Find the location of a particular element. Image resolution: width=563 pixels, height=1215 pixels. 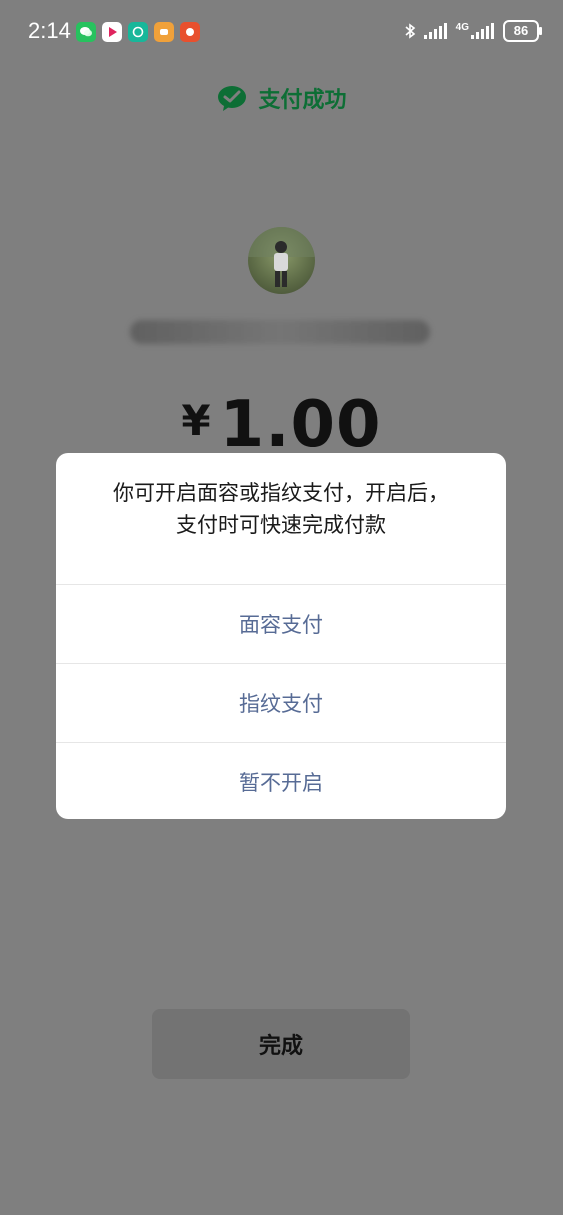

status-time: 2:14 is located at coordinates (49, 30).